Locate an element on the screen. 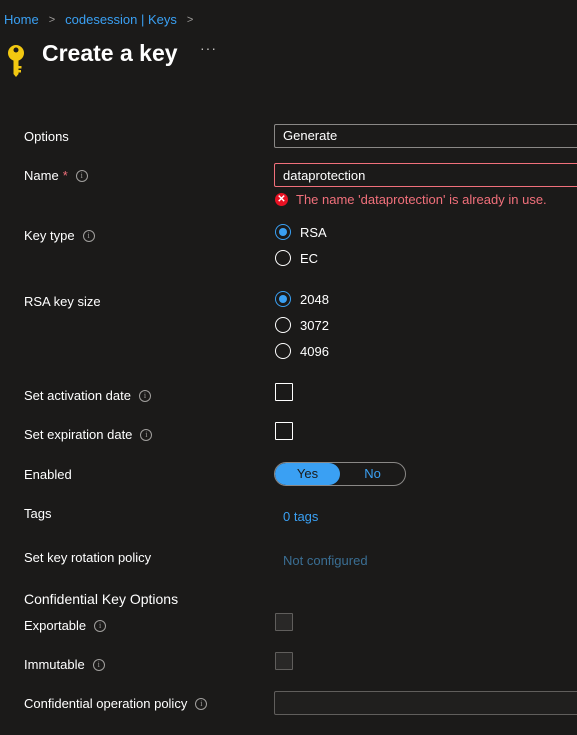 The image size is (577, 735). rotation-policy-link: Not configured is located at coordinates (325, 560).